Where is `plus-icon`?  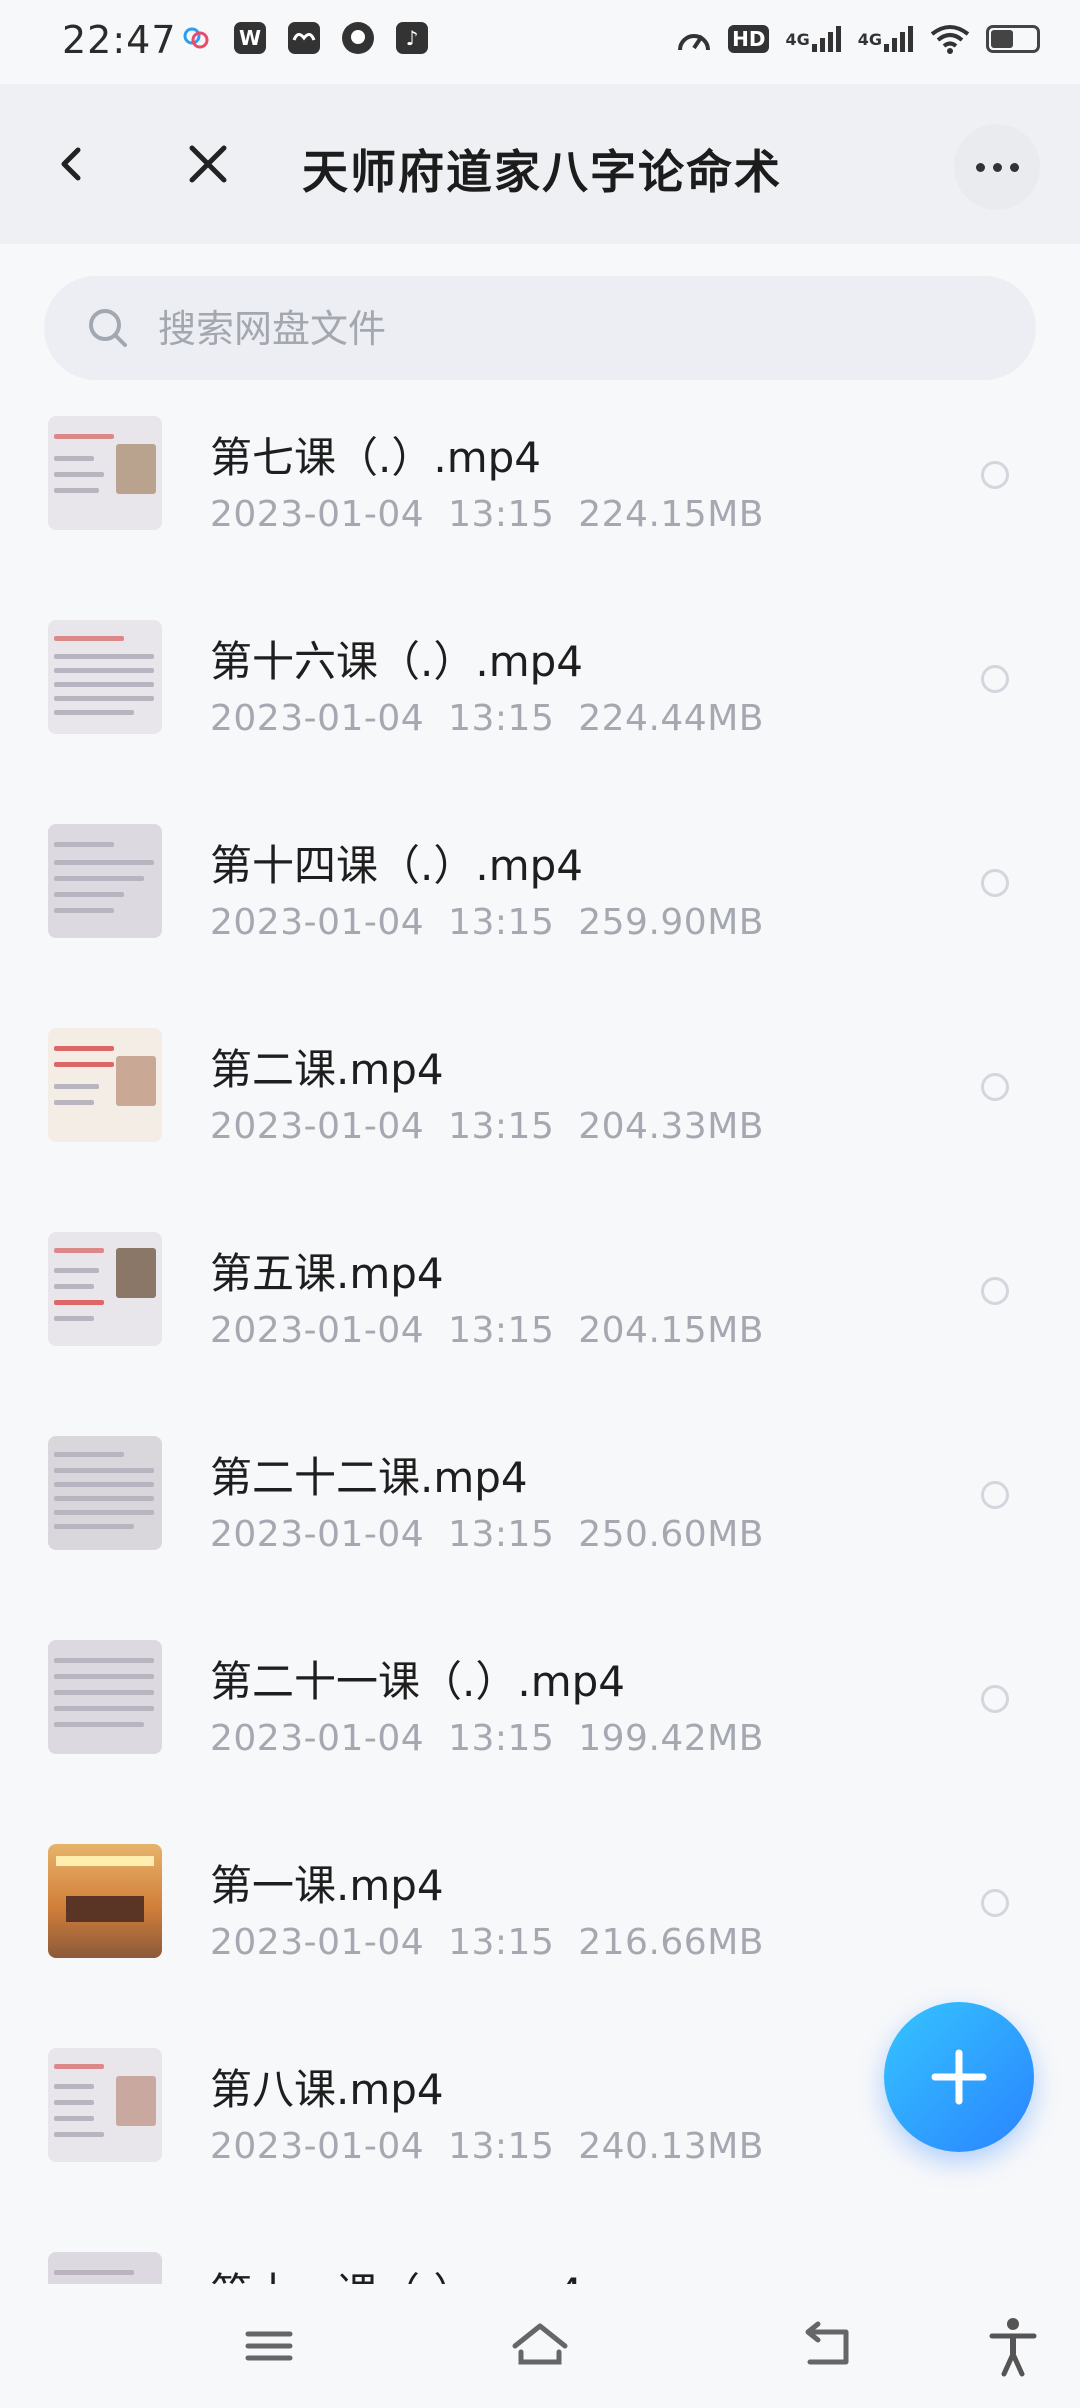
plus-icon is located at coordinates (959, 2077).